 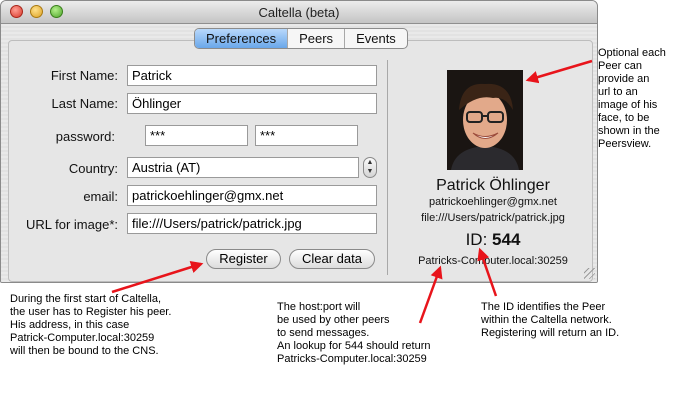 I want to click on arrow-to-id, so click(x=487, y=272).